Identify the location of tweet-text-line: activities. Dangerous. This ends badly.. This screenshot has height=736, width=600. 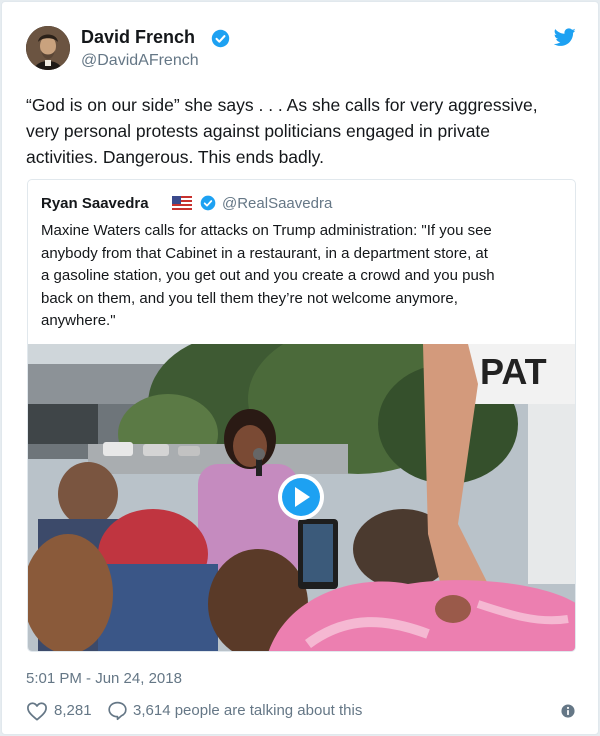
(175, 157).